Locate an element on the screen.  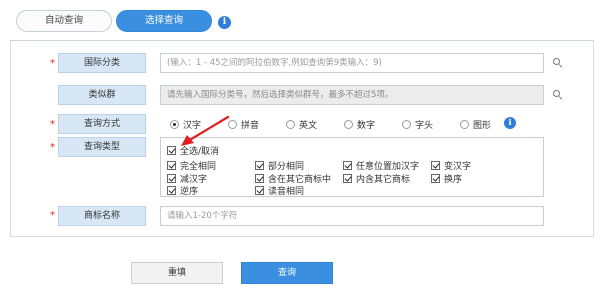
checkbox-change-hanzi: 变汉字 is located at coordinates (451, 166).